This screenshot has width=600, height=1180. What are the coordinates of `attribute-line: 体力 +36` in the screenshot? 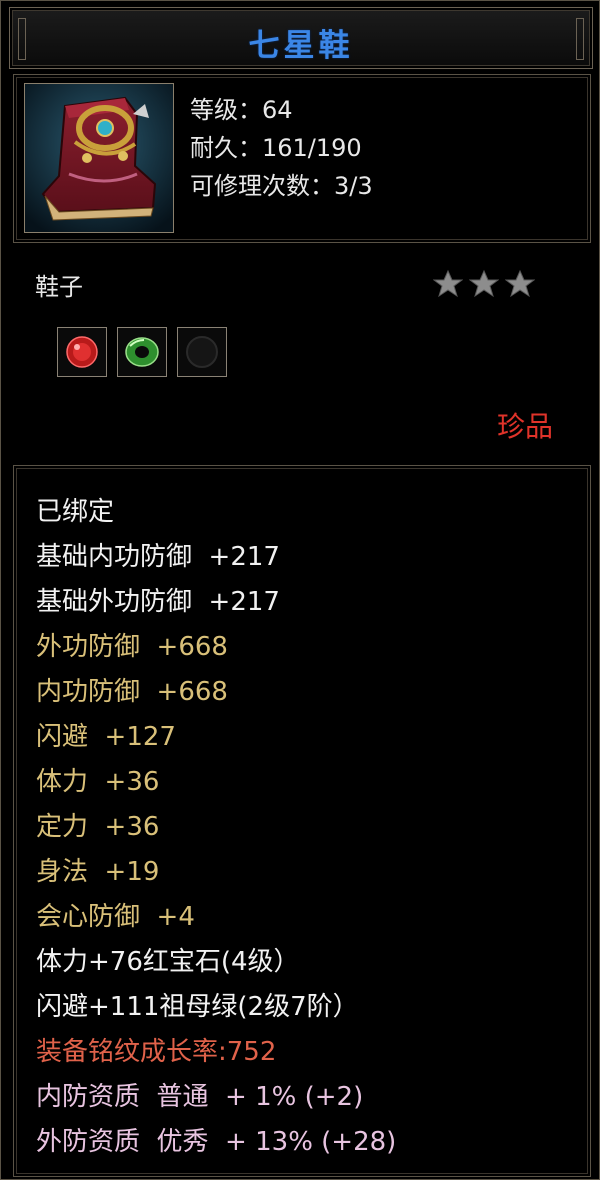 It's located at (98, 782).